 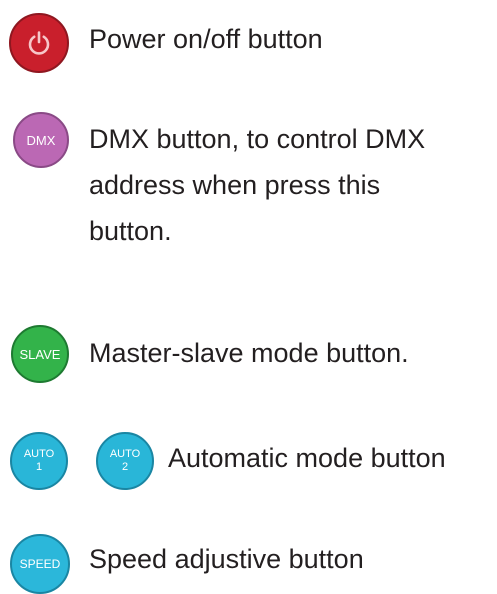 I want to click on auto-2-button: AUTO 2, so click(x=125, y=461).